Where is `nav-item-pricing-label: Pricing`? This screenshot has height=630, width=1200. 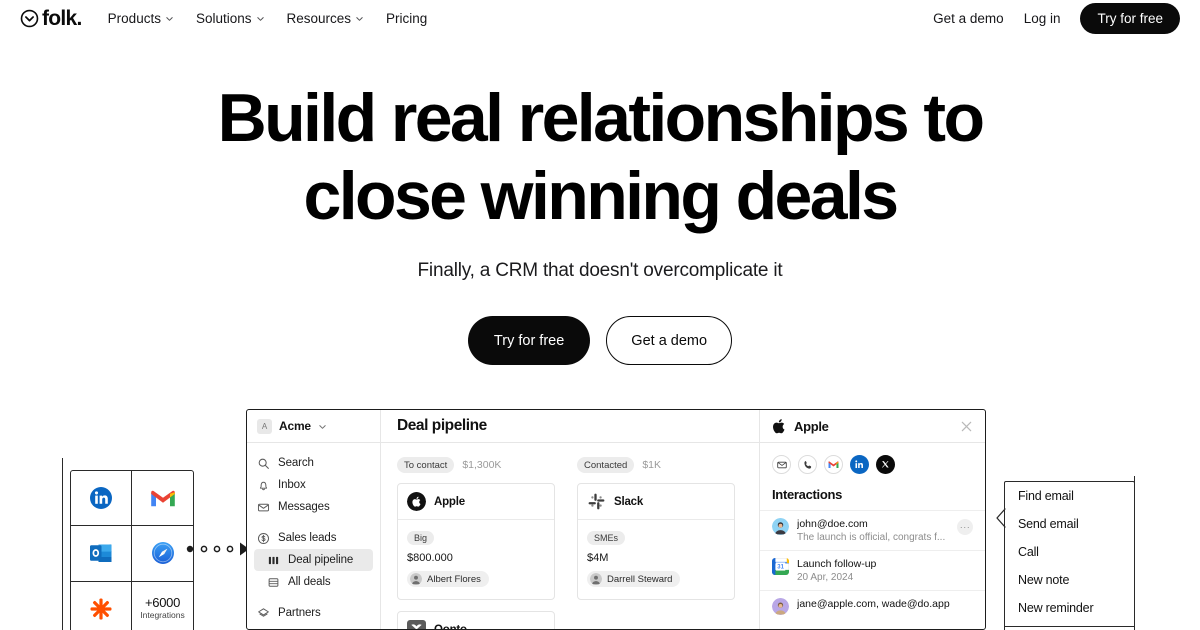 nav-item-pricing-label: Pricing is located at coordinates (407, 18).